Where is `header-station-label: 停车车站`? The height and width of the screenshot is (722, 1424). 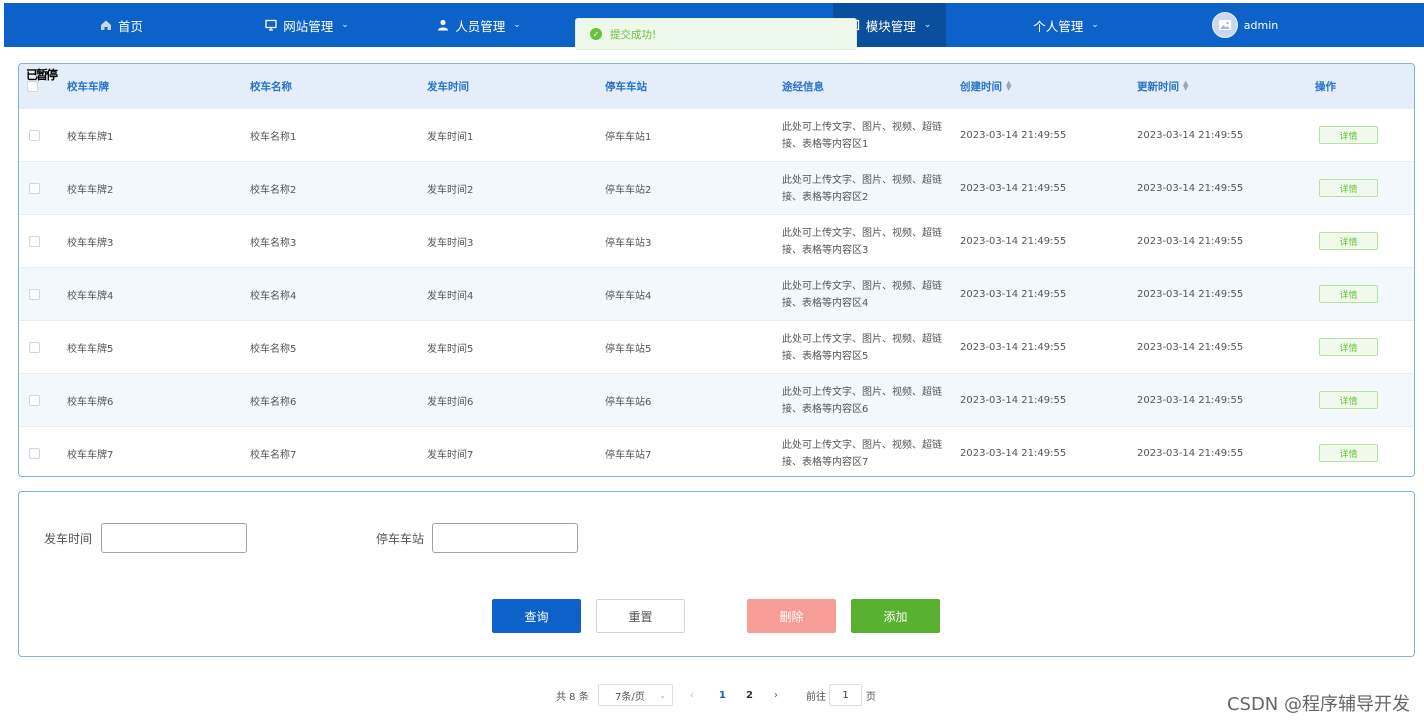 header-station-label: 停车车站 is located at coordinates (626, 86).